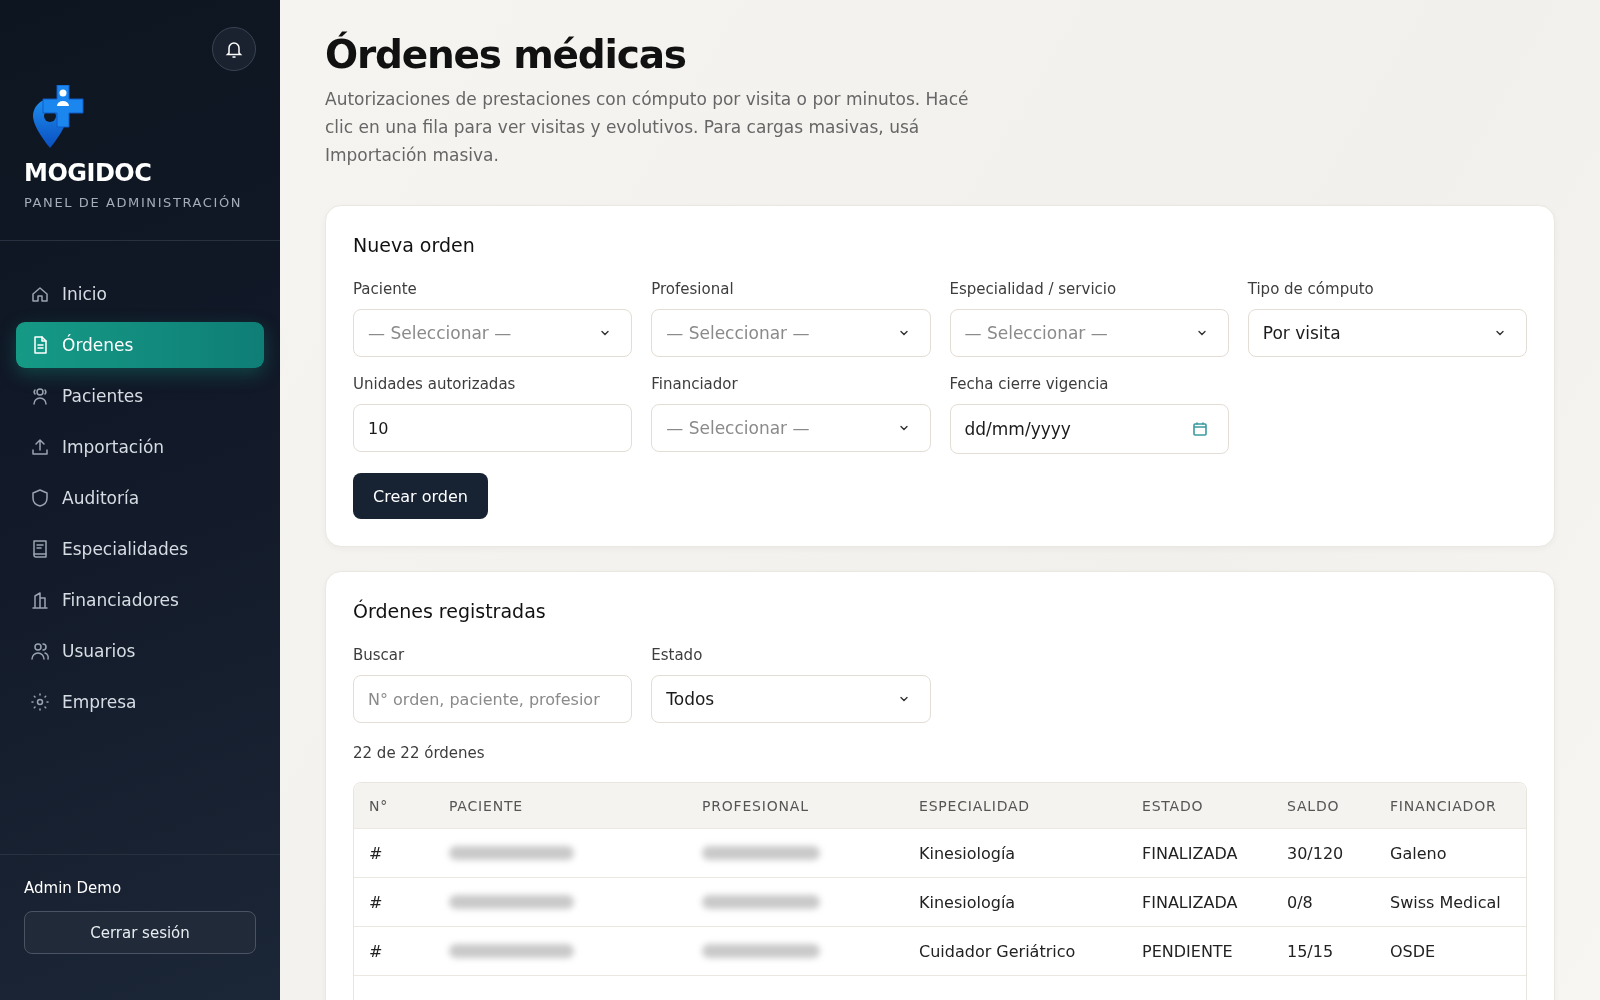 Image resolution: width=1600 pixels, height=1000 pixels. I want to click on shield-icon, so click(40, 498).